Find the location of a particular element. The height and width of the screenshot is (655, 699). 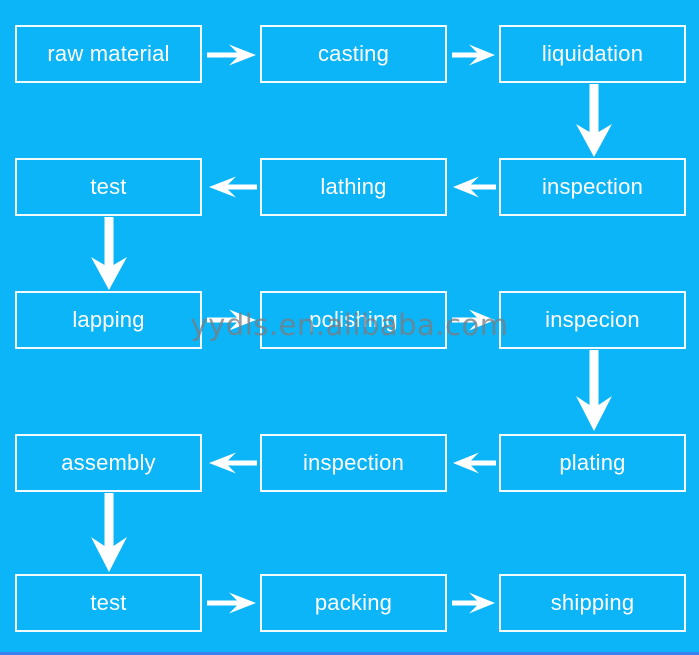

watermark-text: yydls.en.alibaba.com is located at coordinates (349, 325).